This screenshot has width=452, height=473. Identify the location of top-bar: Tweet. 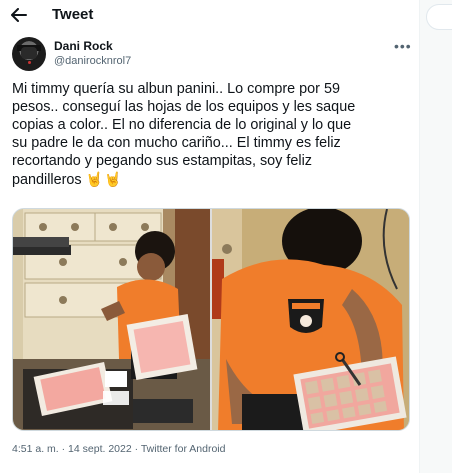
(210, 15).